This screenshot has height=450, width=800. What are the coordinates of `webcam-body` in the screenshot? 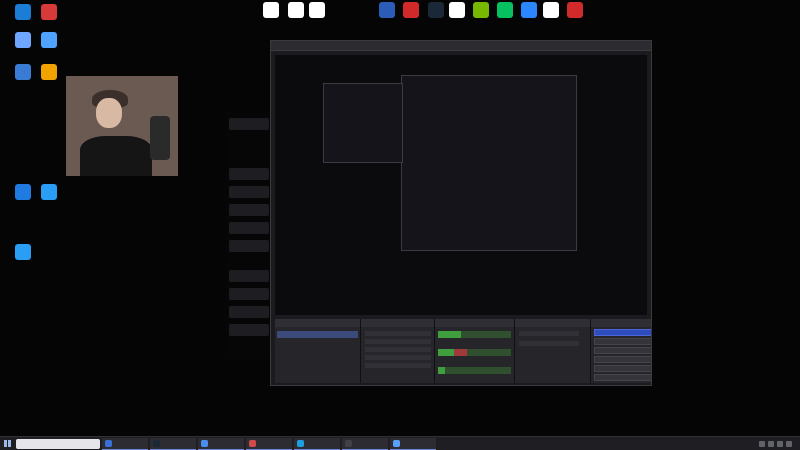 It's located at (116, 156).